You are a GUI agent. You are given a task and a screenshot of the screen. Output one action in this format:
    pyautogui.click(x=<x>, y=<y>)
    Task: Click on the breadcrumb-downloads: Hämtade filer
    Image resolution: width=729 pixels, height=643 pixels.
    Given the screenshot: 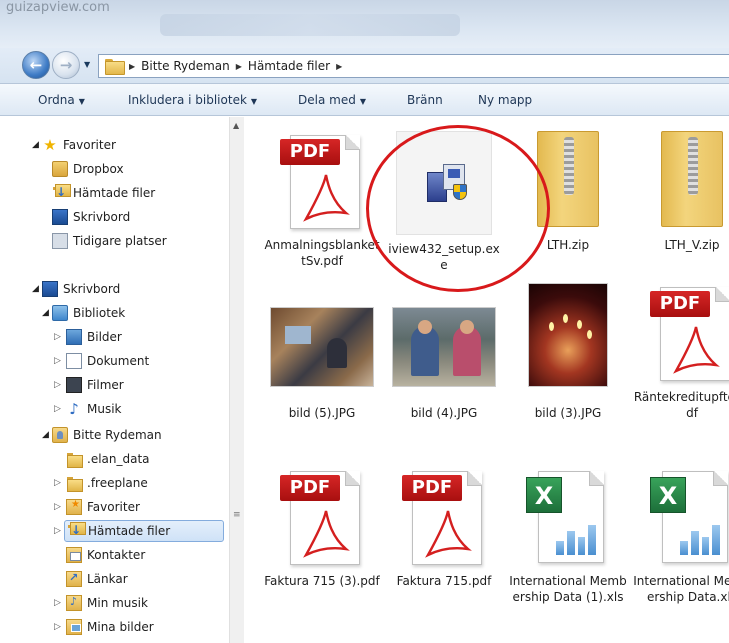 What is the action you would take?
    pyautogui.click(x=289, y=66)
    